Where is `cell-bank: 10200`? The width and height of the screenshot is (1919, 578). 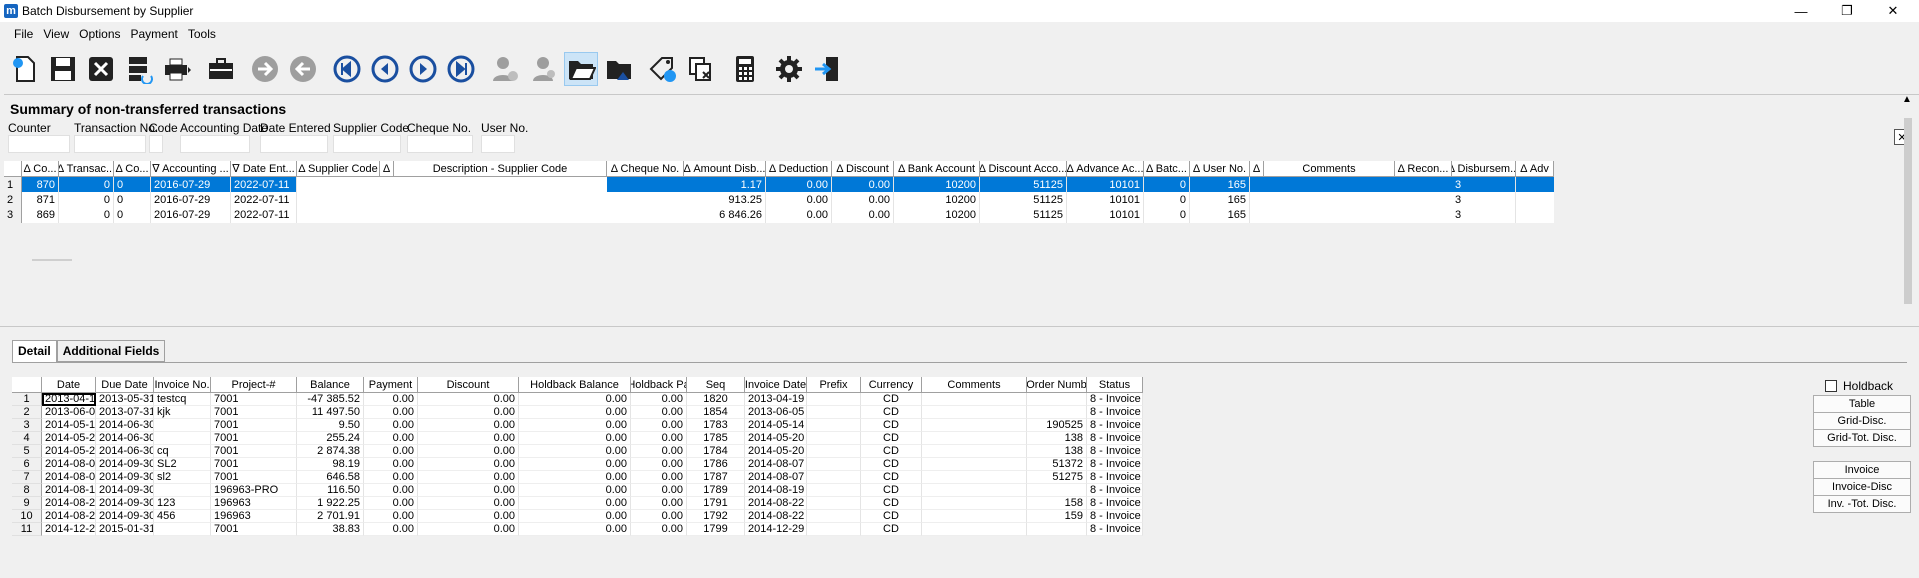
cell-bank: 10200 is located at coordinates (937, 200).